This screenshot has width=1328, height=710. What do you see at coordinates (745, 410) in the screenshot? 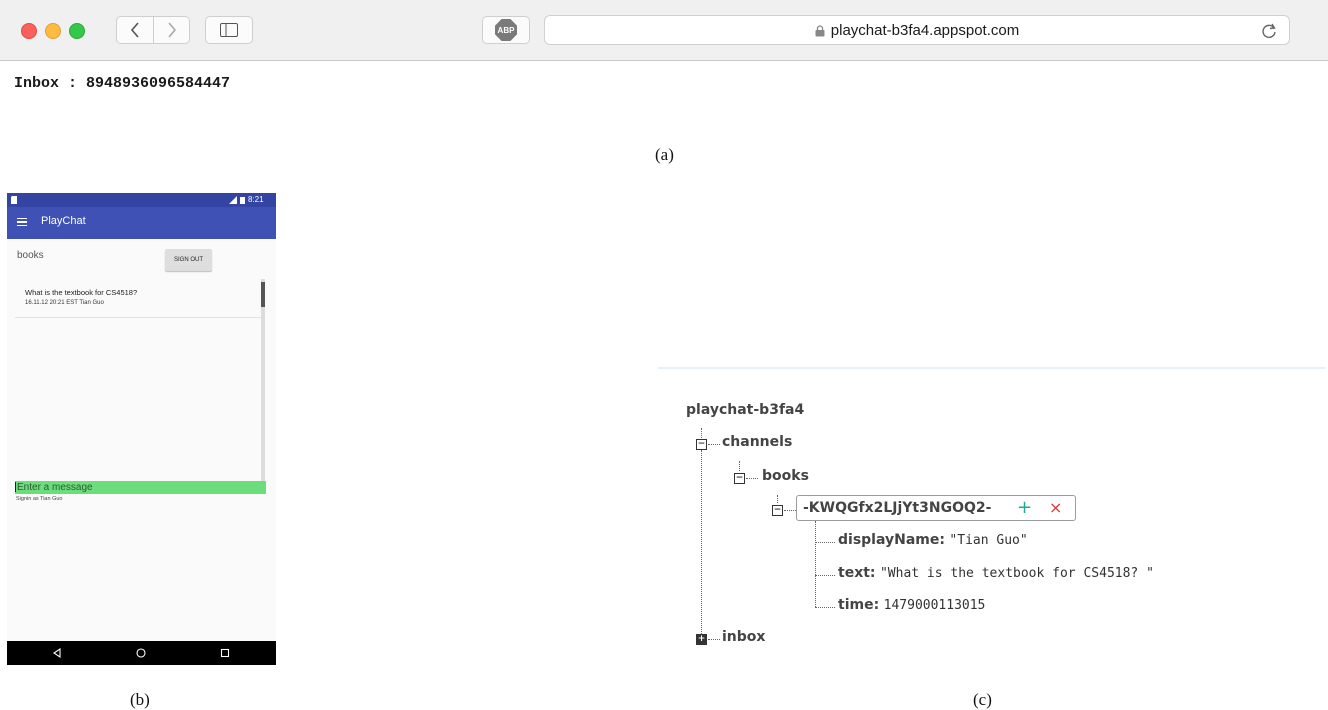
I see `tree-root-label: playchat-b3fa4` at bounding box center [745, 410].